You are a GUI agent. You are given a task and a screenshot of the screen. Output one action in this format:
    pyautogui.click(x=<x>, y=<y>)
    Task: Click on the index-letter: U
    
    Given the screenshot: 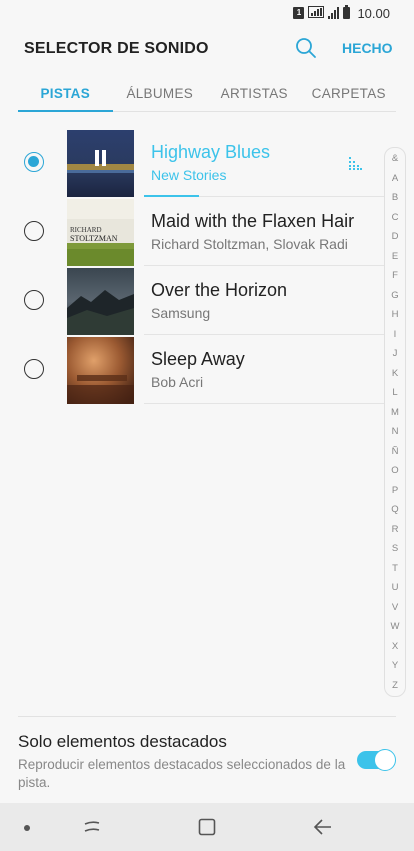 What is the action you would take?
    pyautogui.click(x=395, y=588)
    